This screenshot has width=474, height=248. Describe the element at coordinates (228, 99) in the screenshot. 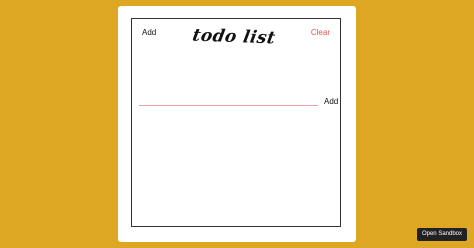

I see `todo-input` at that location.